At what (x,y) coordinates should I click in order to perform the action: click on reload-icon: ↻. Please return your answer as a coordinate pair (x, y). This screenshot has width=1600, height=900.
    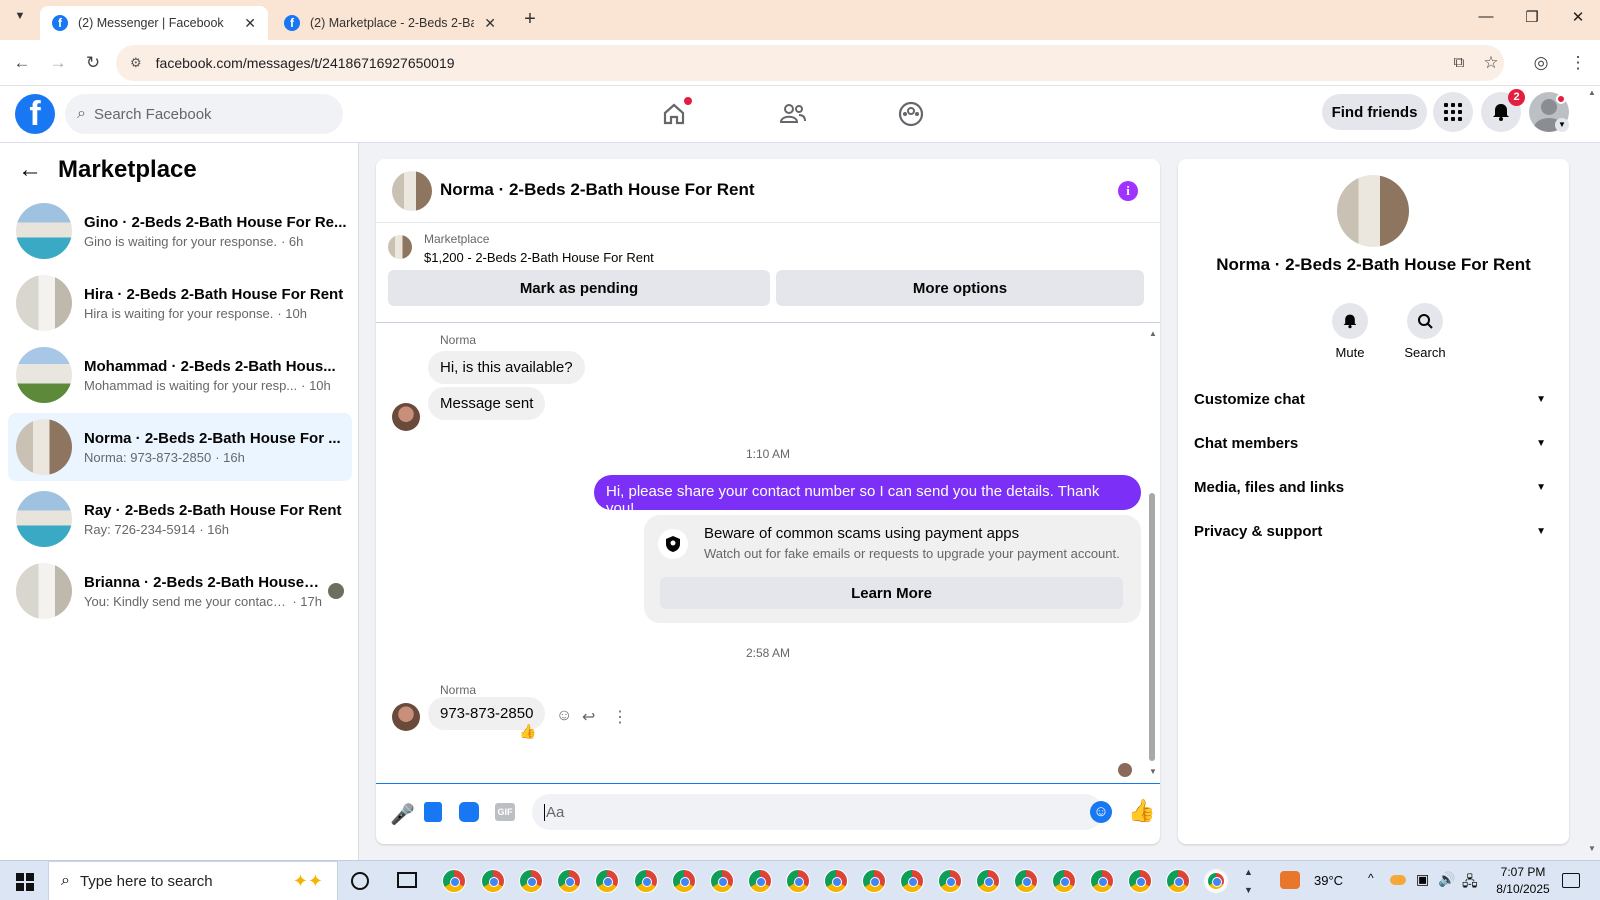
    Looking at the image, I should click on (93, 63).